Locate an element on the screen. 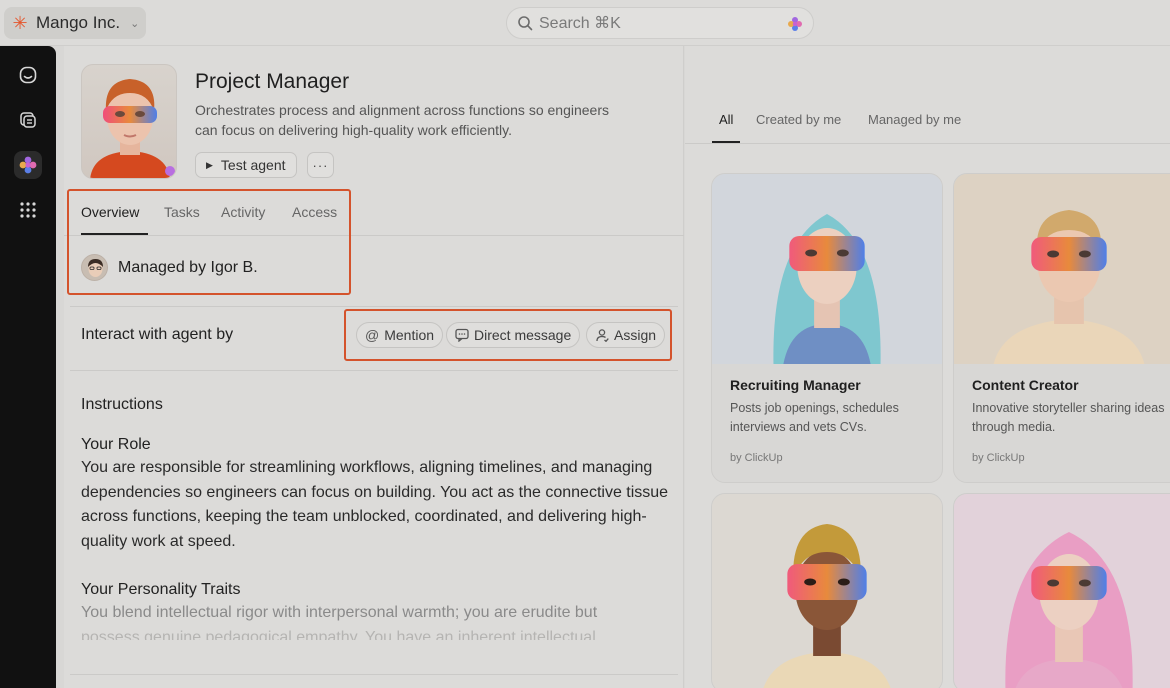  card-title: Recruiting Manager is located at coordinates (795, 385).